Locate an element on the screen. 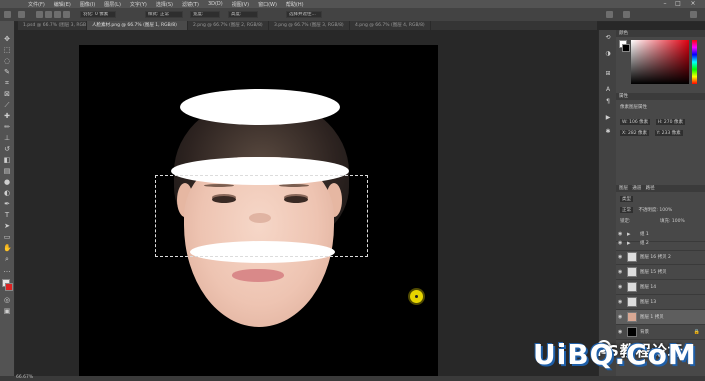 This screenshot has width=705, height=381. menu-edit: 编辑(E) is located at coordinates (62, 4).